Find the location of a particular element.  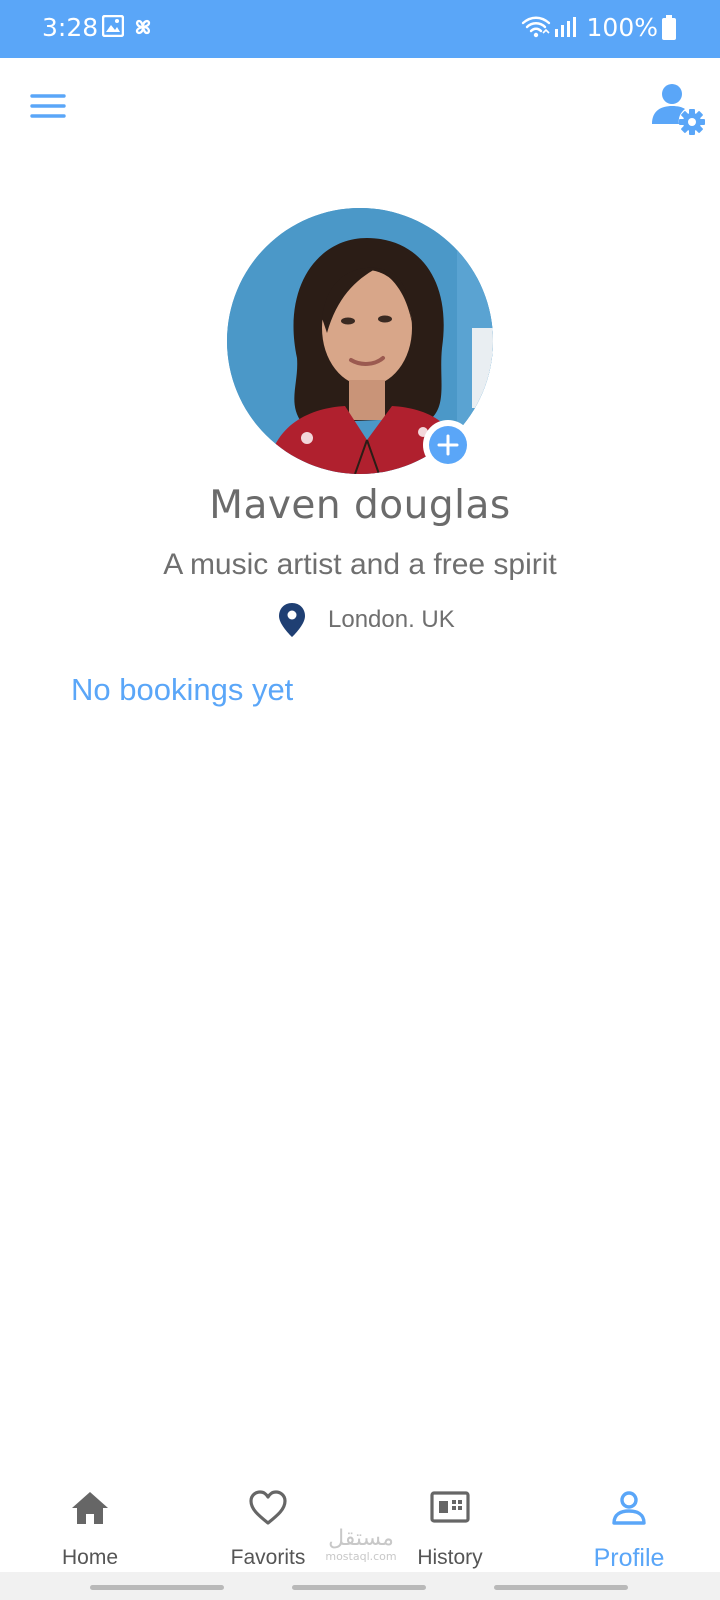

location-text: London. UK is located at coordinates (391, 619).